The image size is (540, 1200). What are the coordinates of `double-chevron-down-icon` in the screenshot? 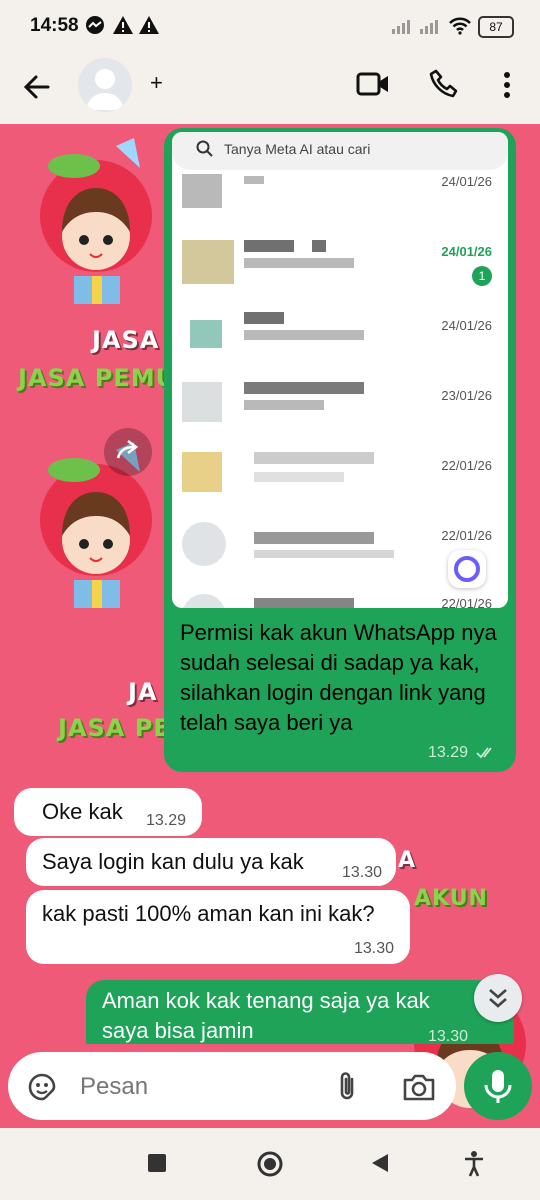 It's located at (498, 998).